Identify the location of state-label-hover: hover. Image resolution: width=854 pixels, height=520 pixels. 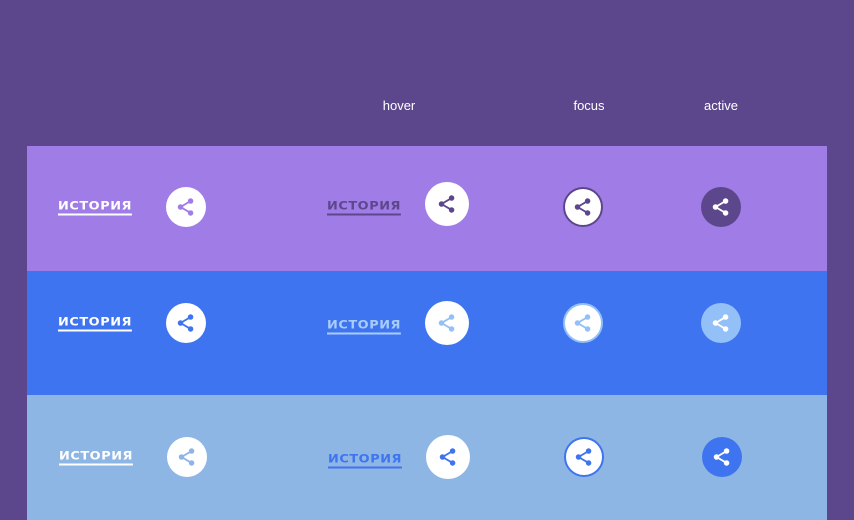
(399, 105).